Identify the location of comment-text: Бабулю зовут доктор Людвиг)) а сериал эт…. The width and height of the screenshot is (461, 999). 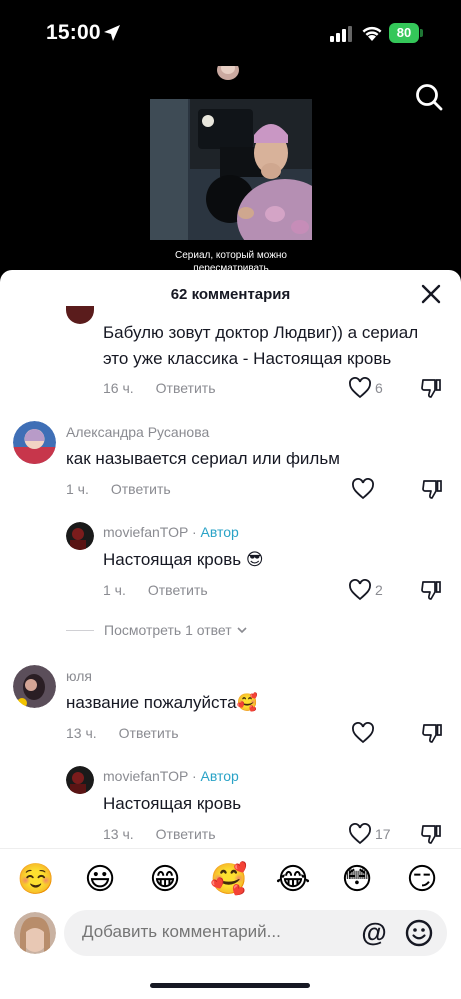
(260, 346).